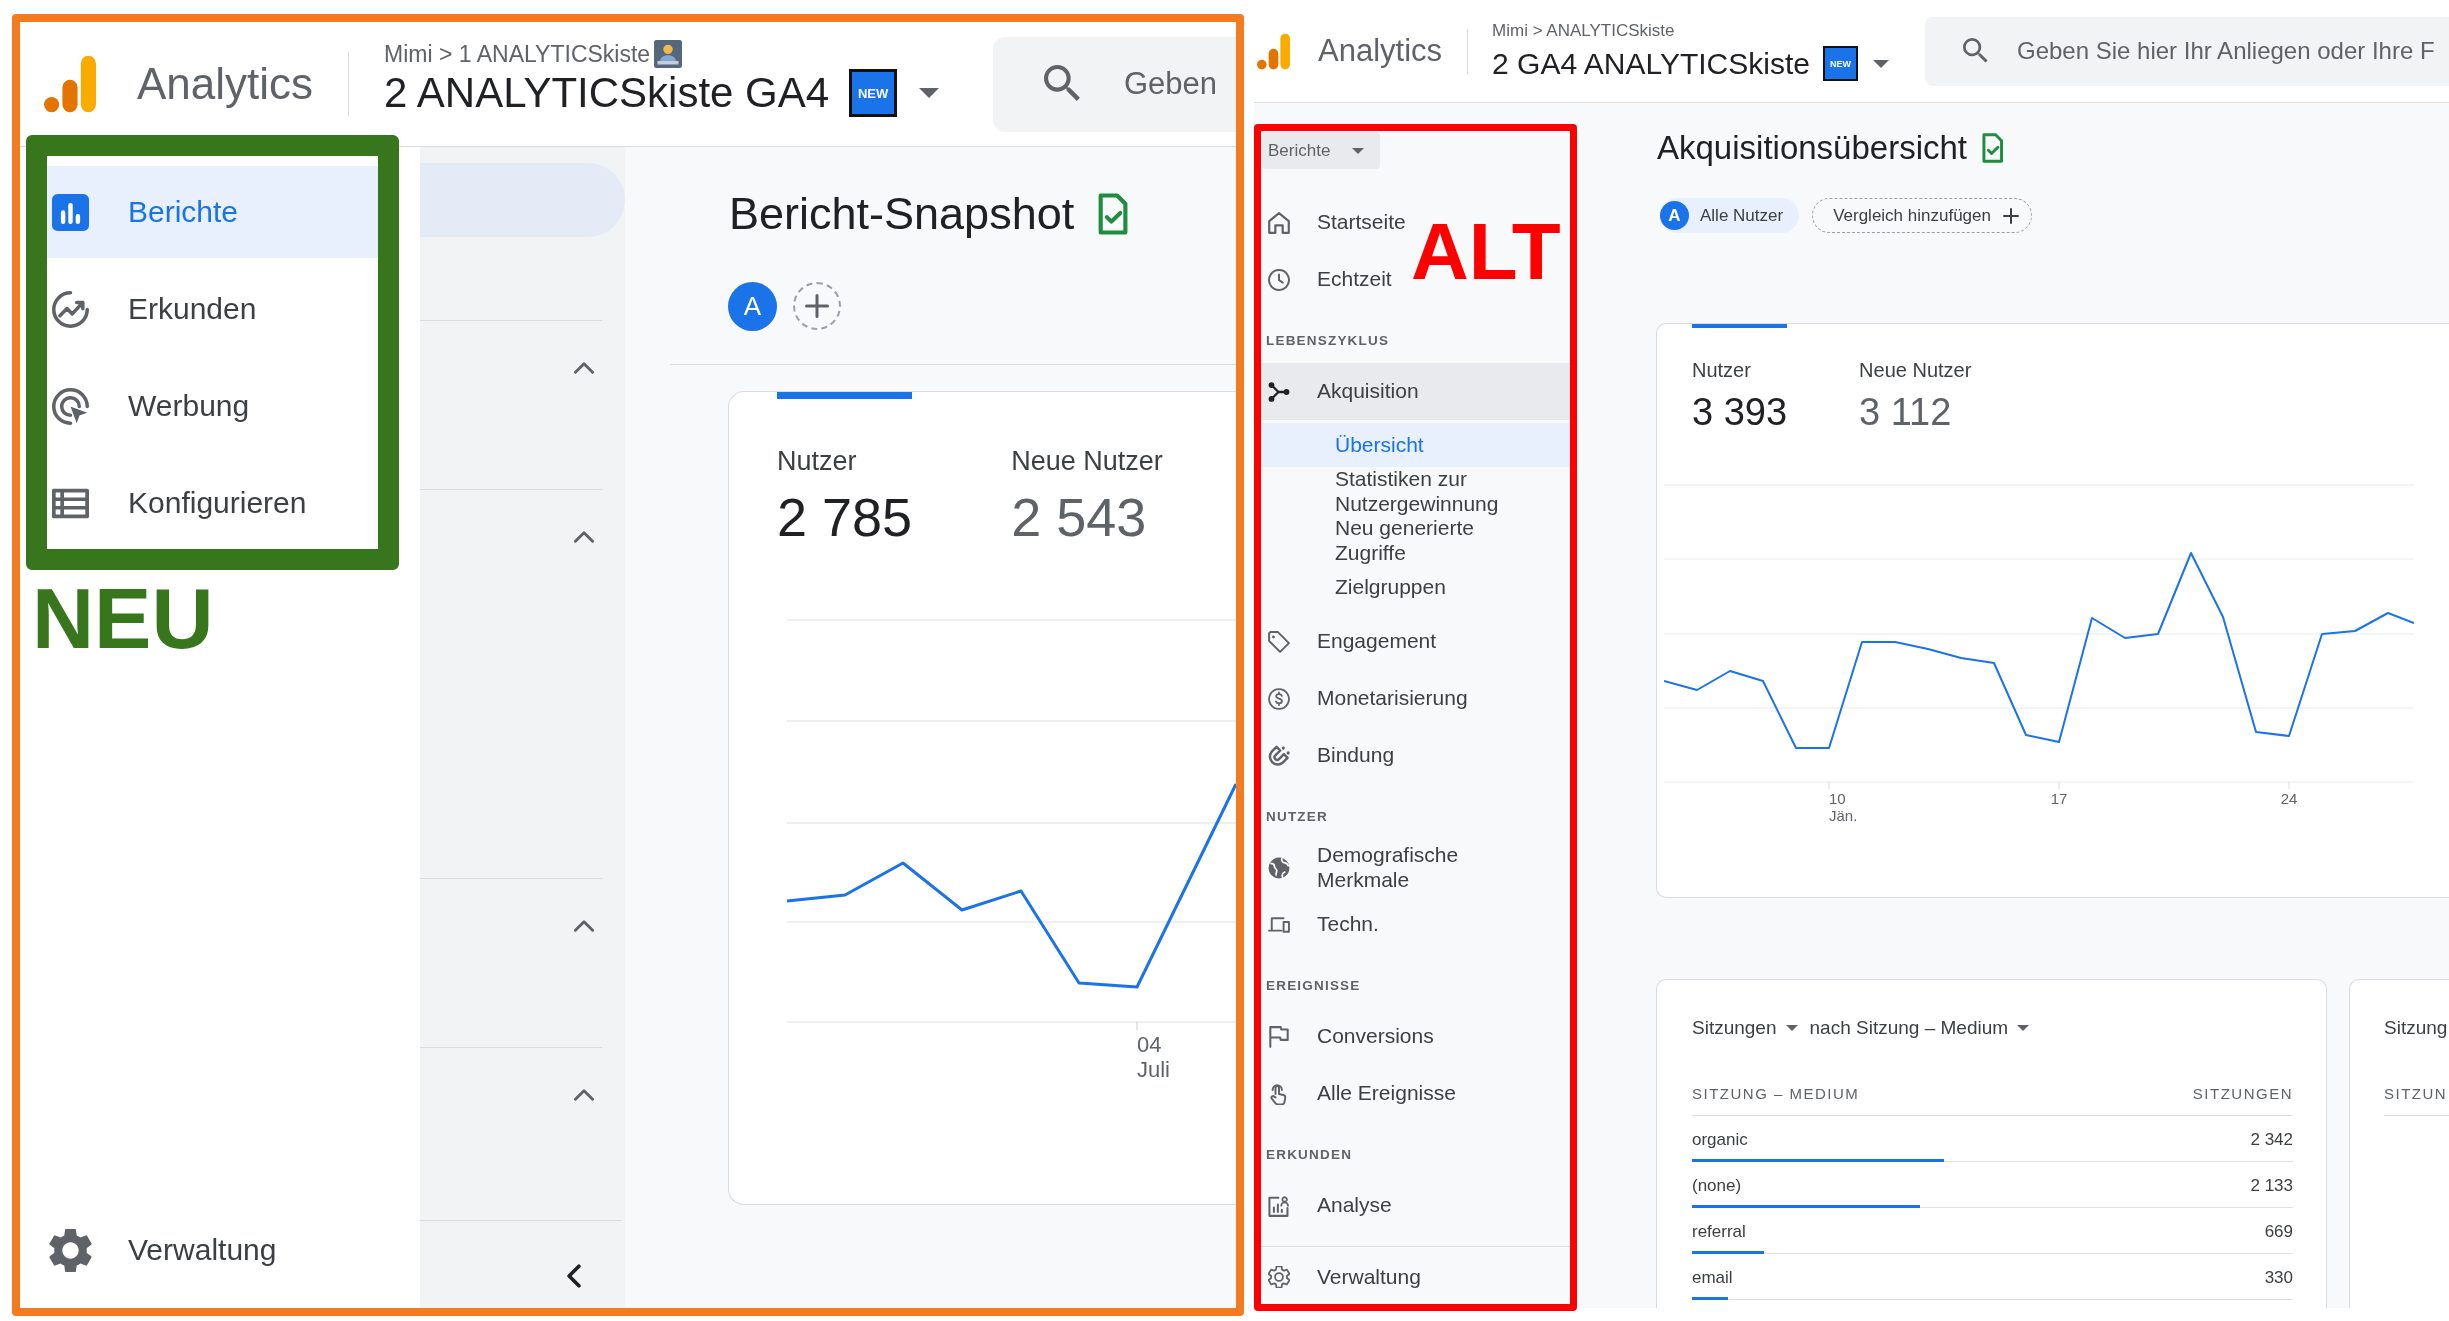 The width and height of the screenshot is (2449, 1321). Describe the element at coordinates (1279, 755) in the screenshot. I see `magnet-icon` at that location.